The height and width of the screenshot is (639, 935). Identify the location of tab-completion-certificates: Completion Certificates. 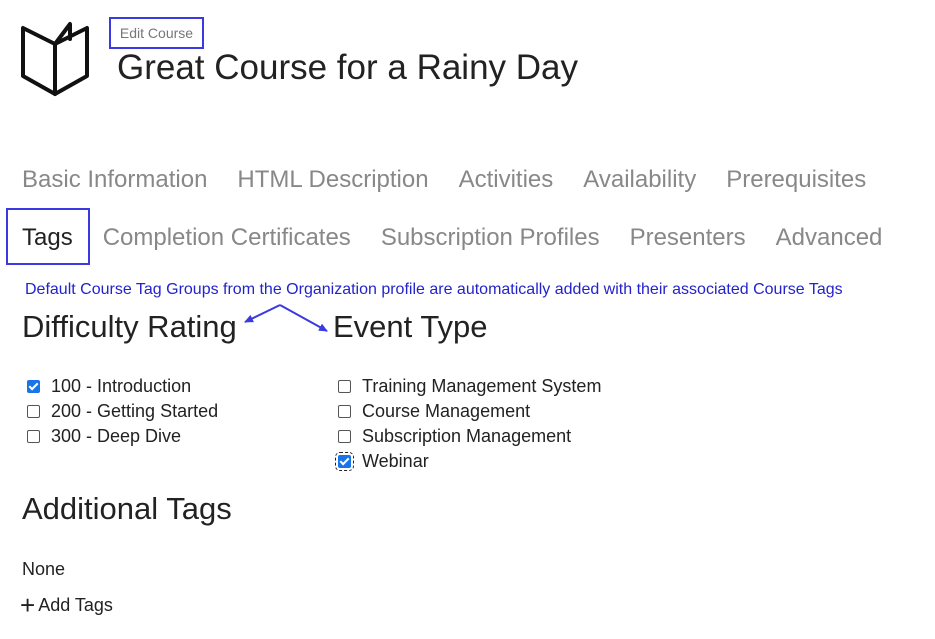
(227, 238).